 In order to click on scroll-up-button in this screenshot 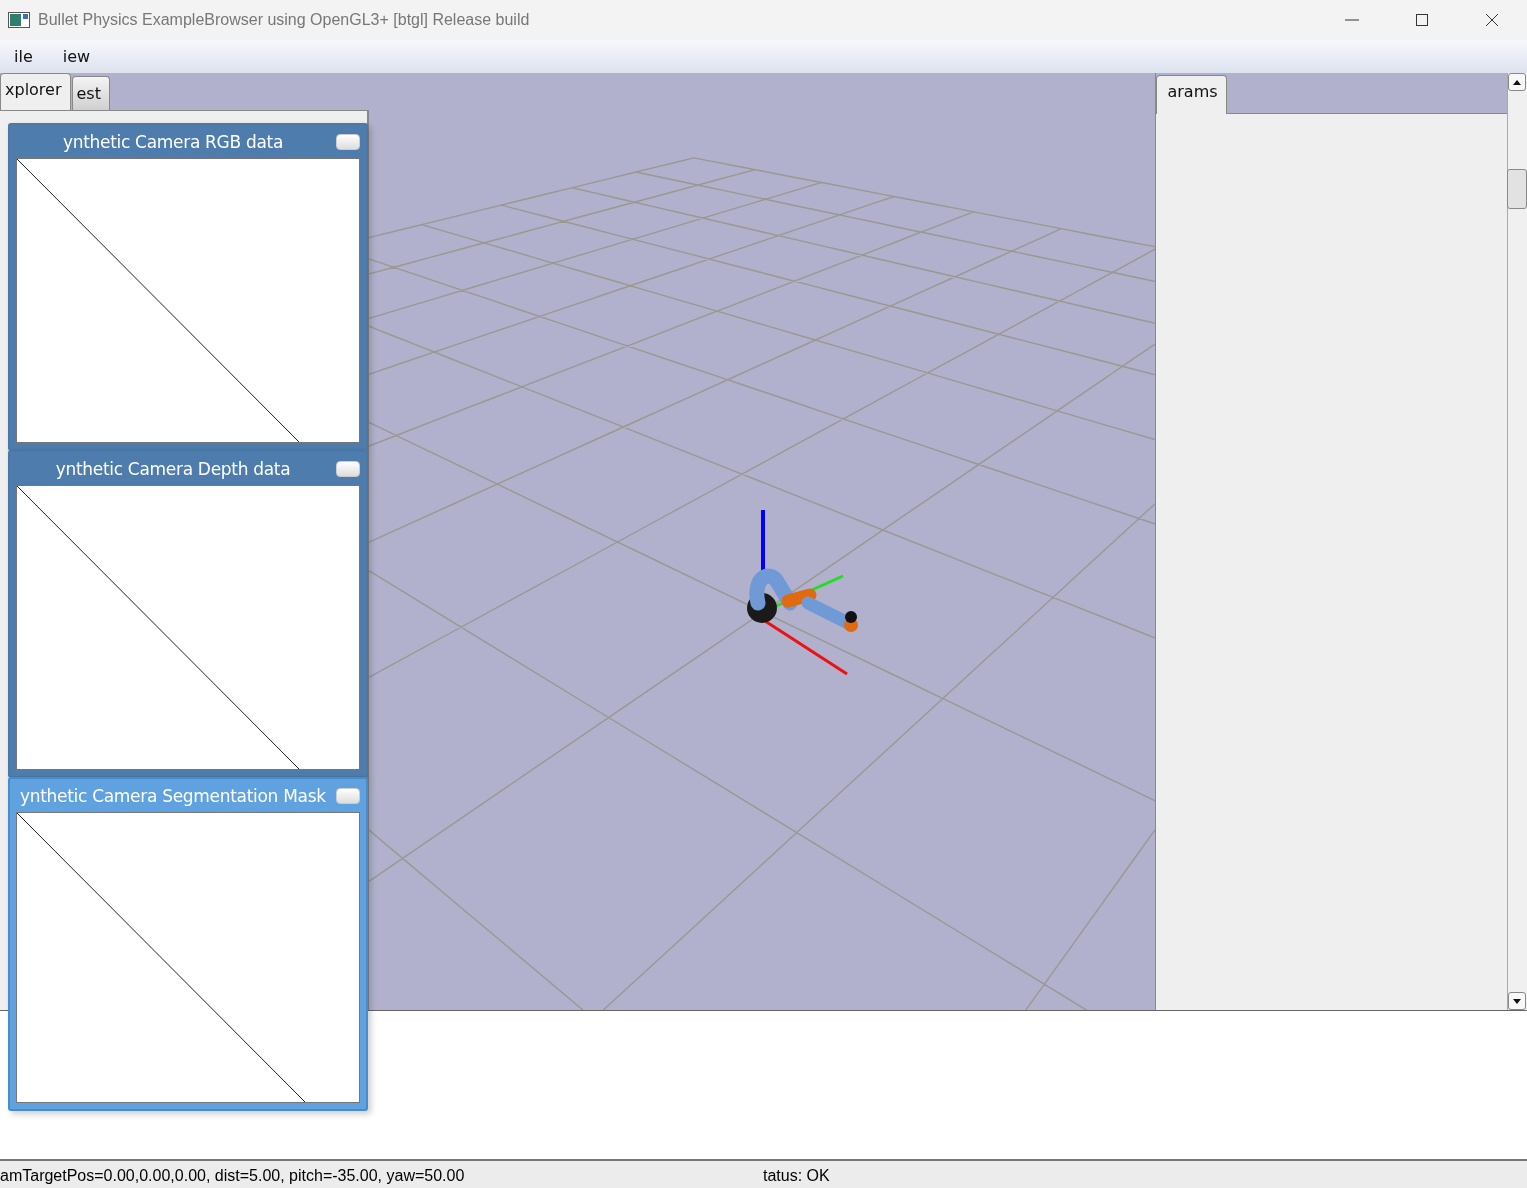, I will do `click(1517, 82)`.